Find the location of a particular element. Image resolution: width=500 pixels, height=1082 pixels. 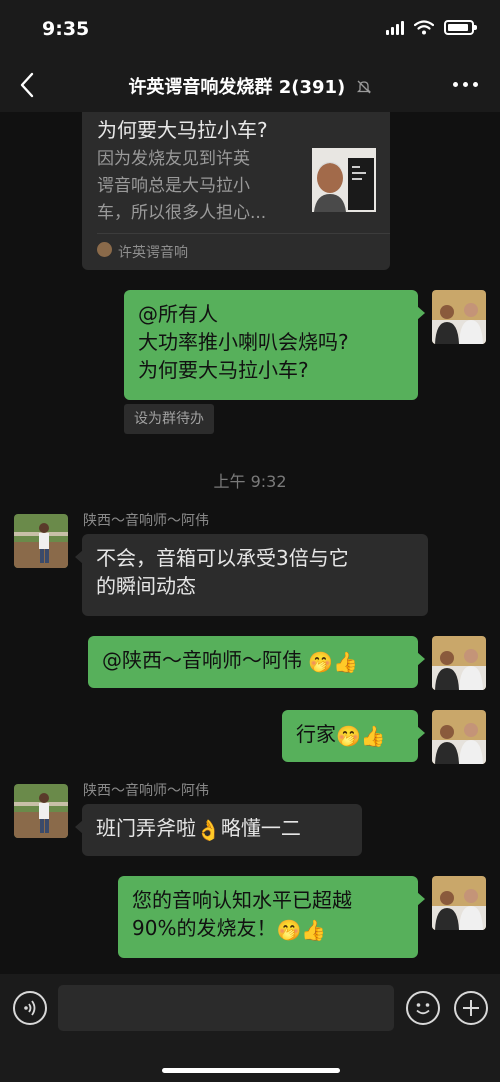

wifi-icon is located at coordinates (424, 27).